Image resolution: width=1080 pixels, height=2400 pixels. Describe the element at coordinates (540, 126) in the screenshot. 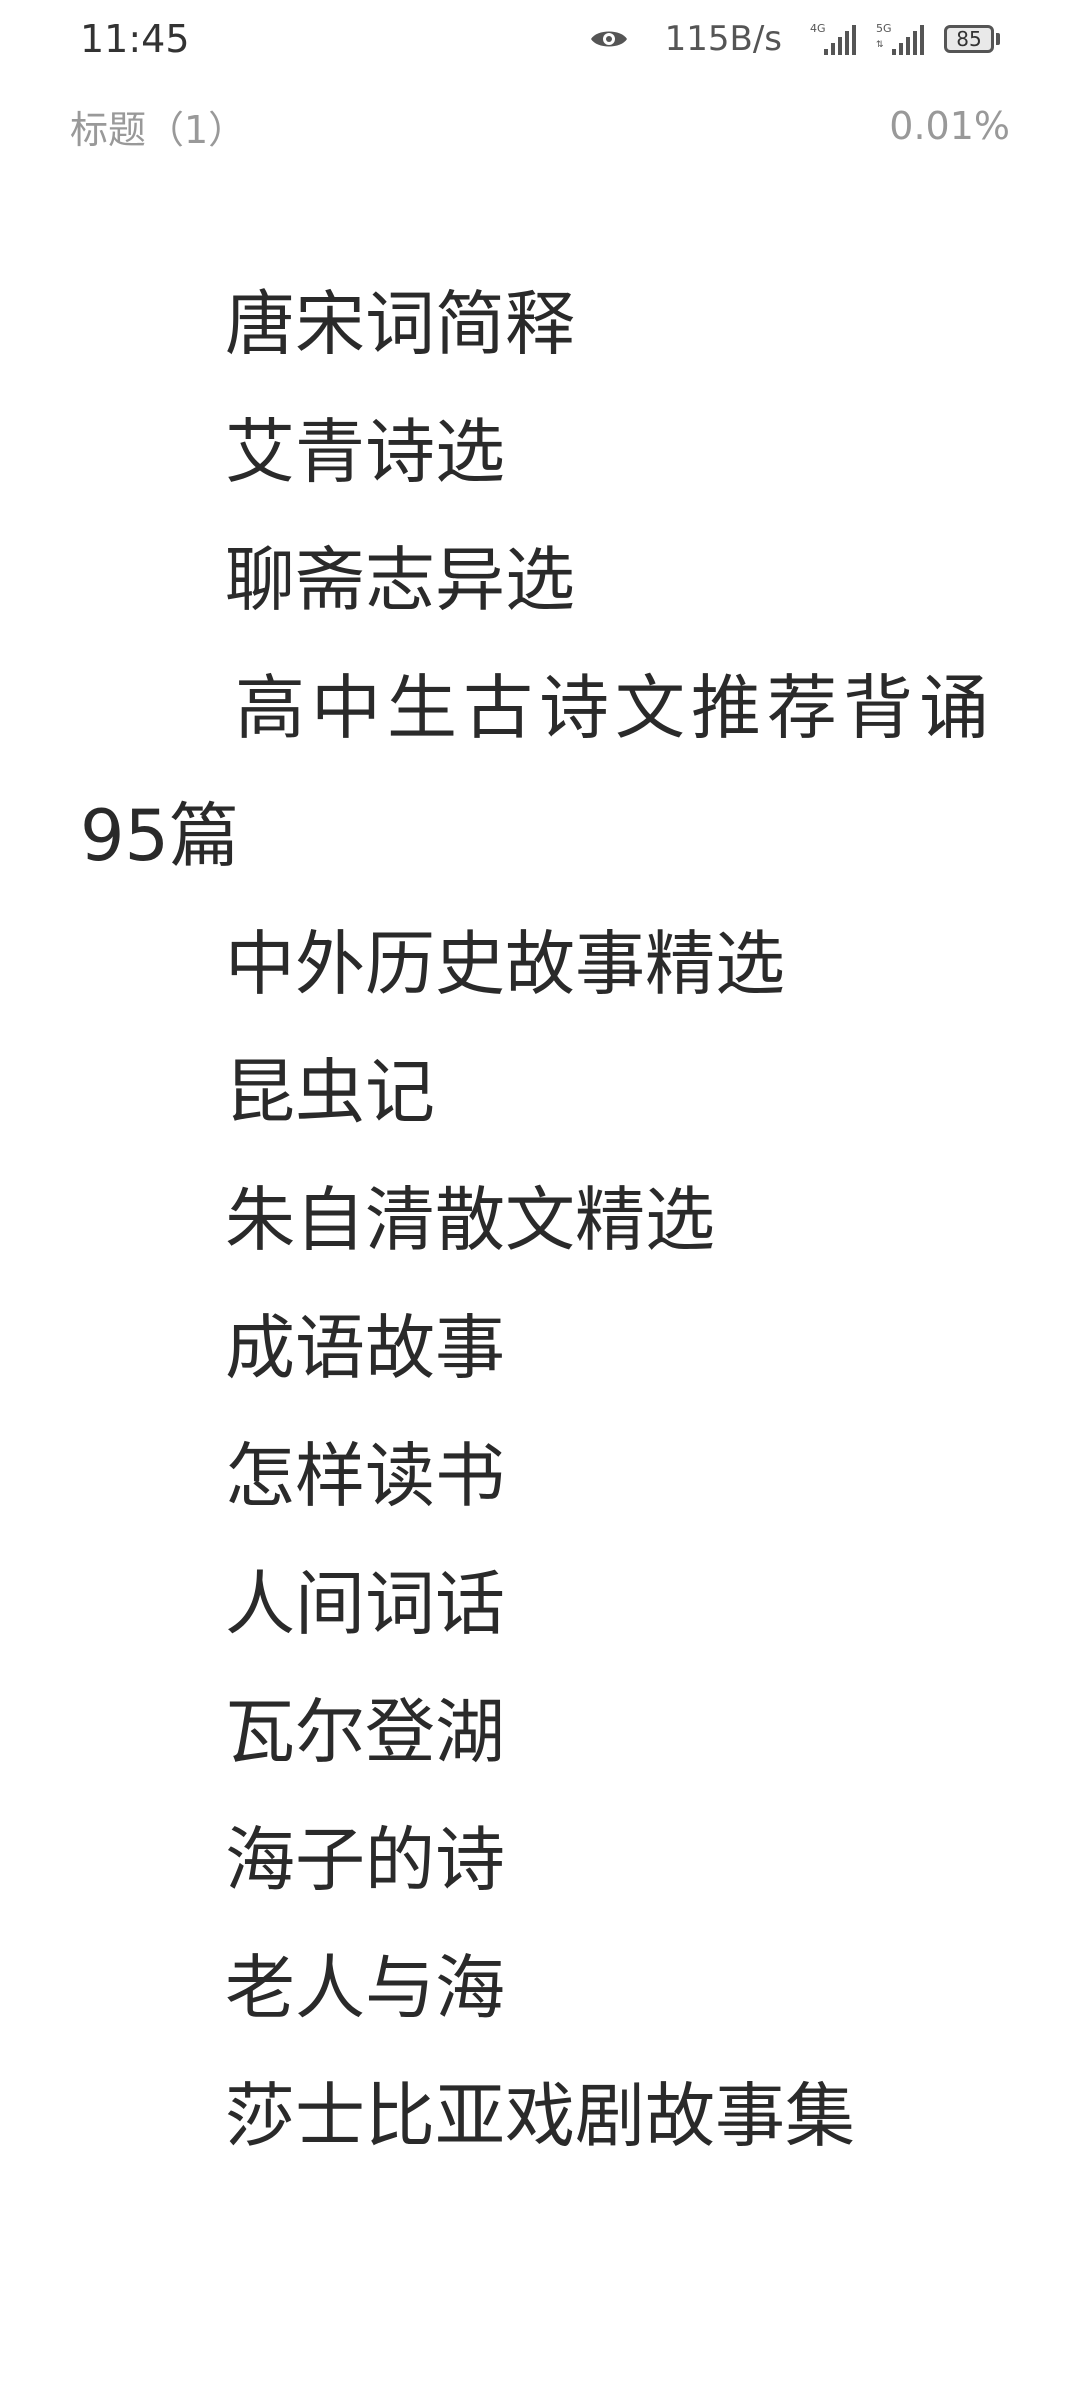

I see `reader-header: 标题（1） 0.01%` at that location.